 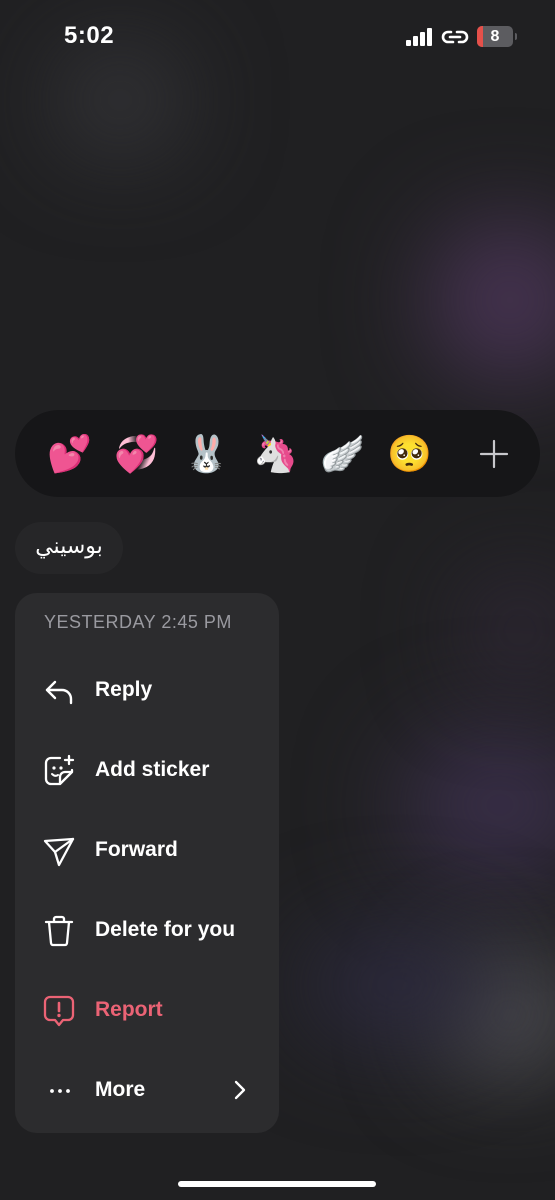 What do you see at coordinates (89, 35) in the screenshot?
I see `status-time: 5:02` at bounding box center [89, 35].